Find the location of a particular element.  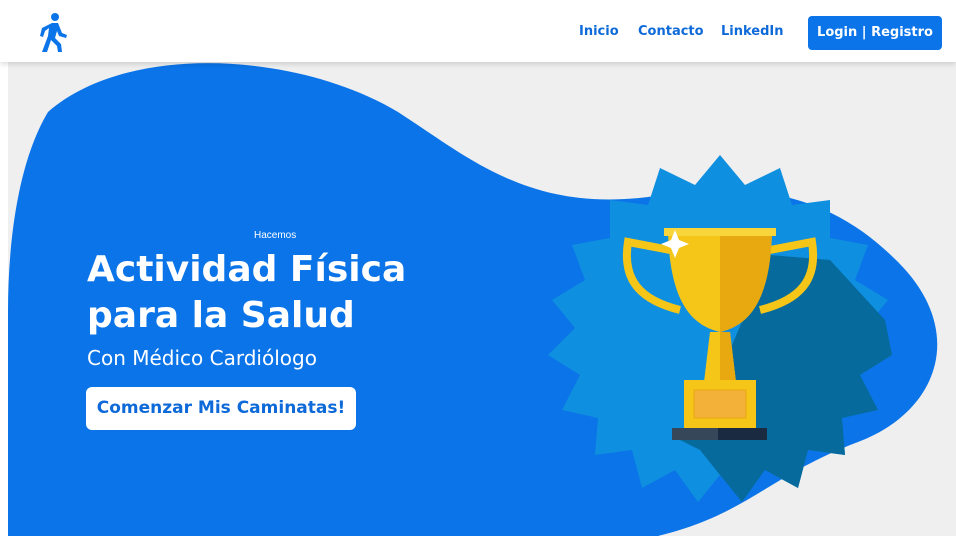

hero-title-line1: Actividad Física is located at coordinates (247, 269).